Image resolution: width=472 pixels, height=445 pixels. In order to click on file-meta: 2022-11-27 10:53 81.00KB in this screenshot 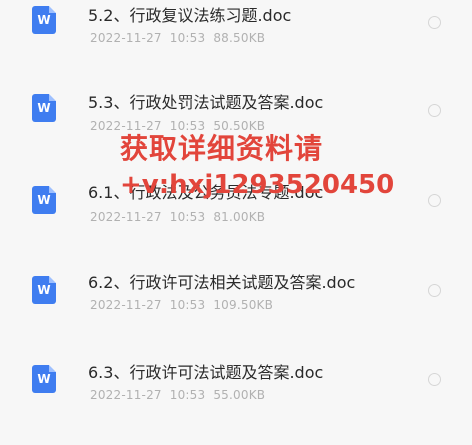, I will do `click(181, 217)`.